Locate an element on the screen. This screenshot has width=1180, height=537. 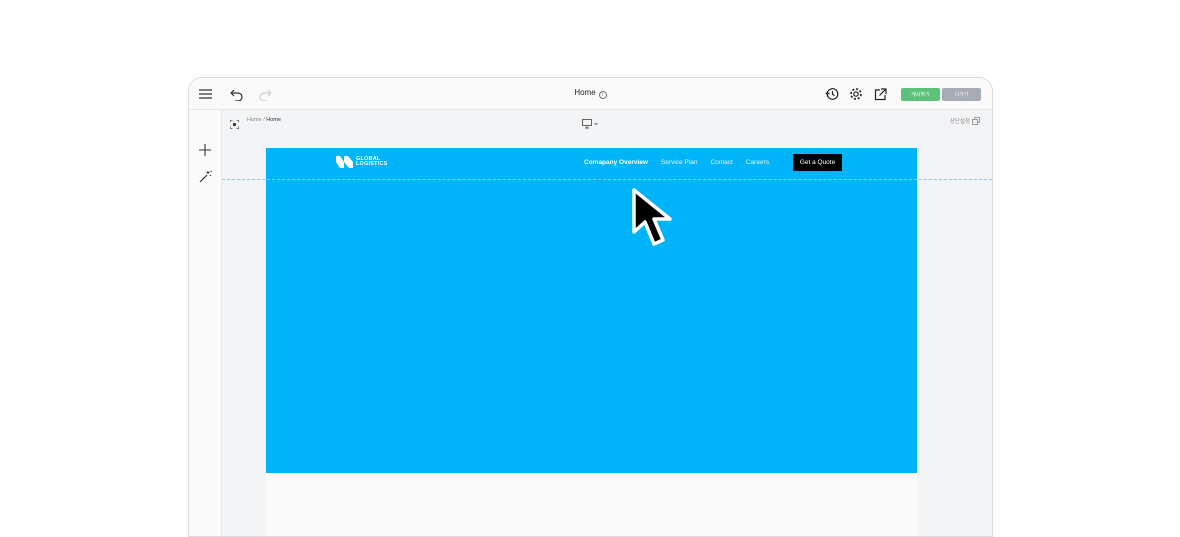
editor-subbar: Home / Home 상단설정 is located at coordinates (607, 121).